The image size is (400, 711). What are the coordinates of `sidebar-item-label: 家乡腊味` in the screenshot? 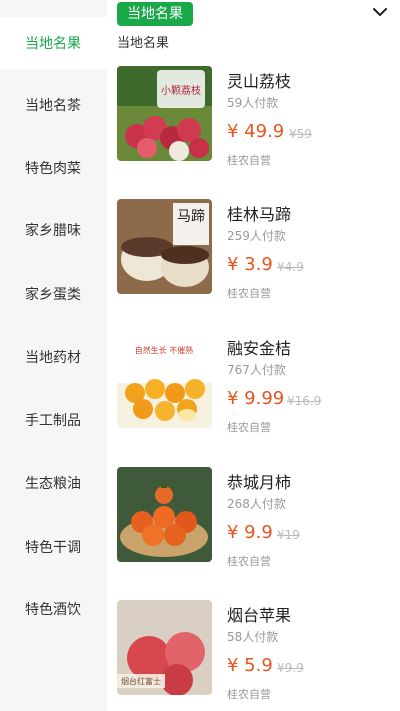 It's located at (53, 231).